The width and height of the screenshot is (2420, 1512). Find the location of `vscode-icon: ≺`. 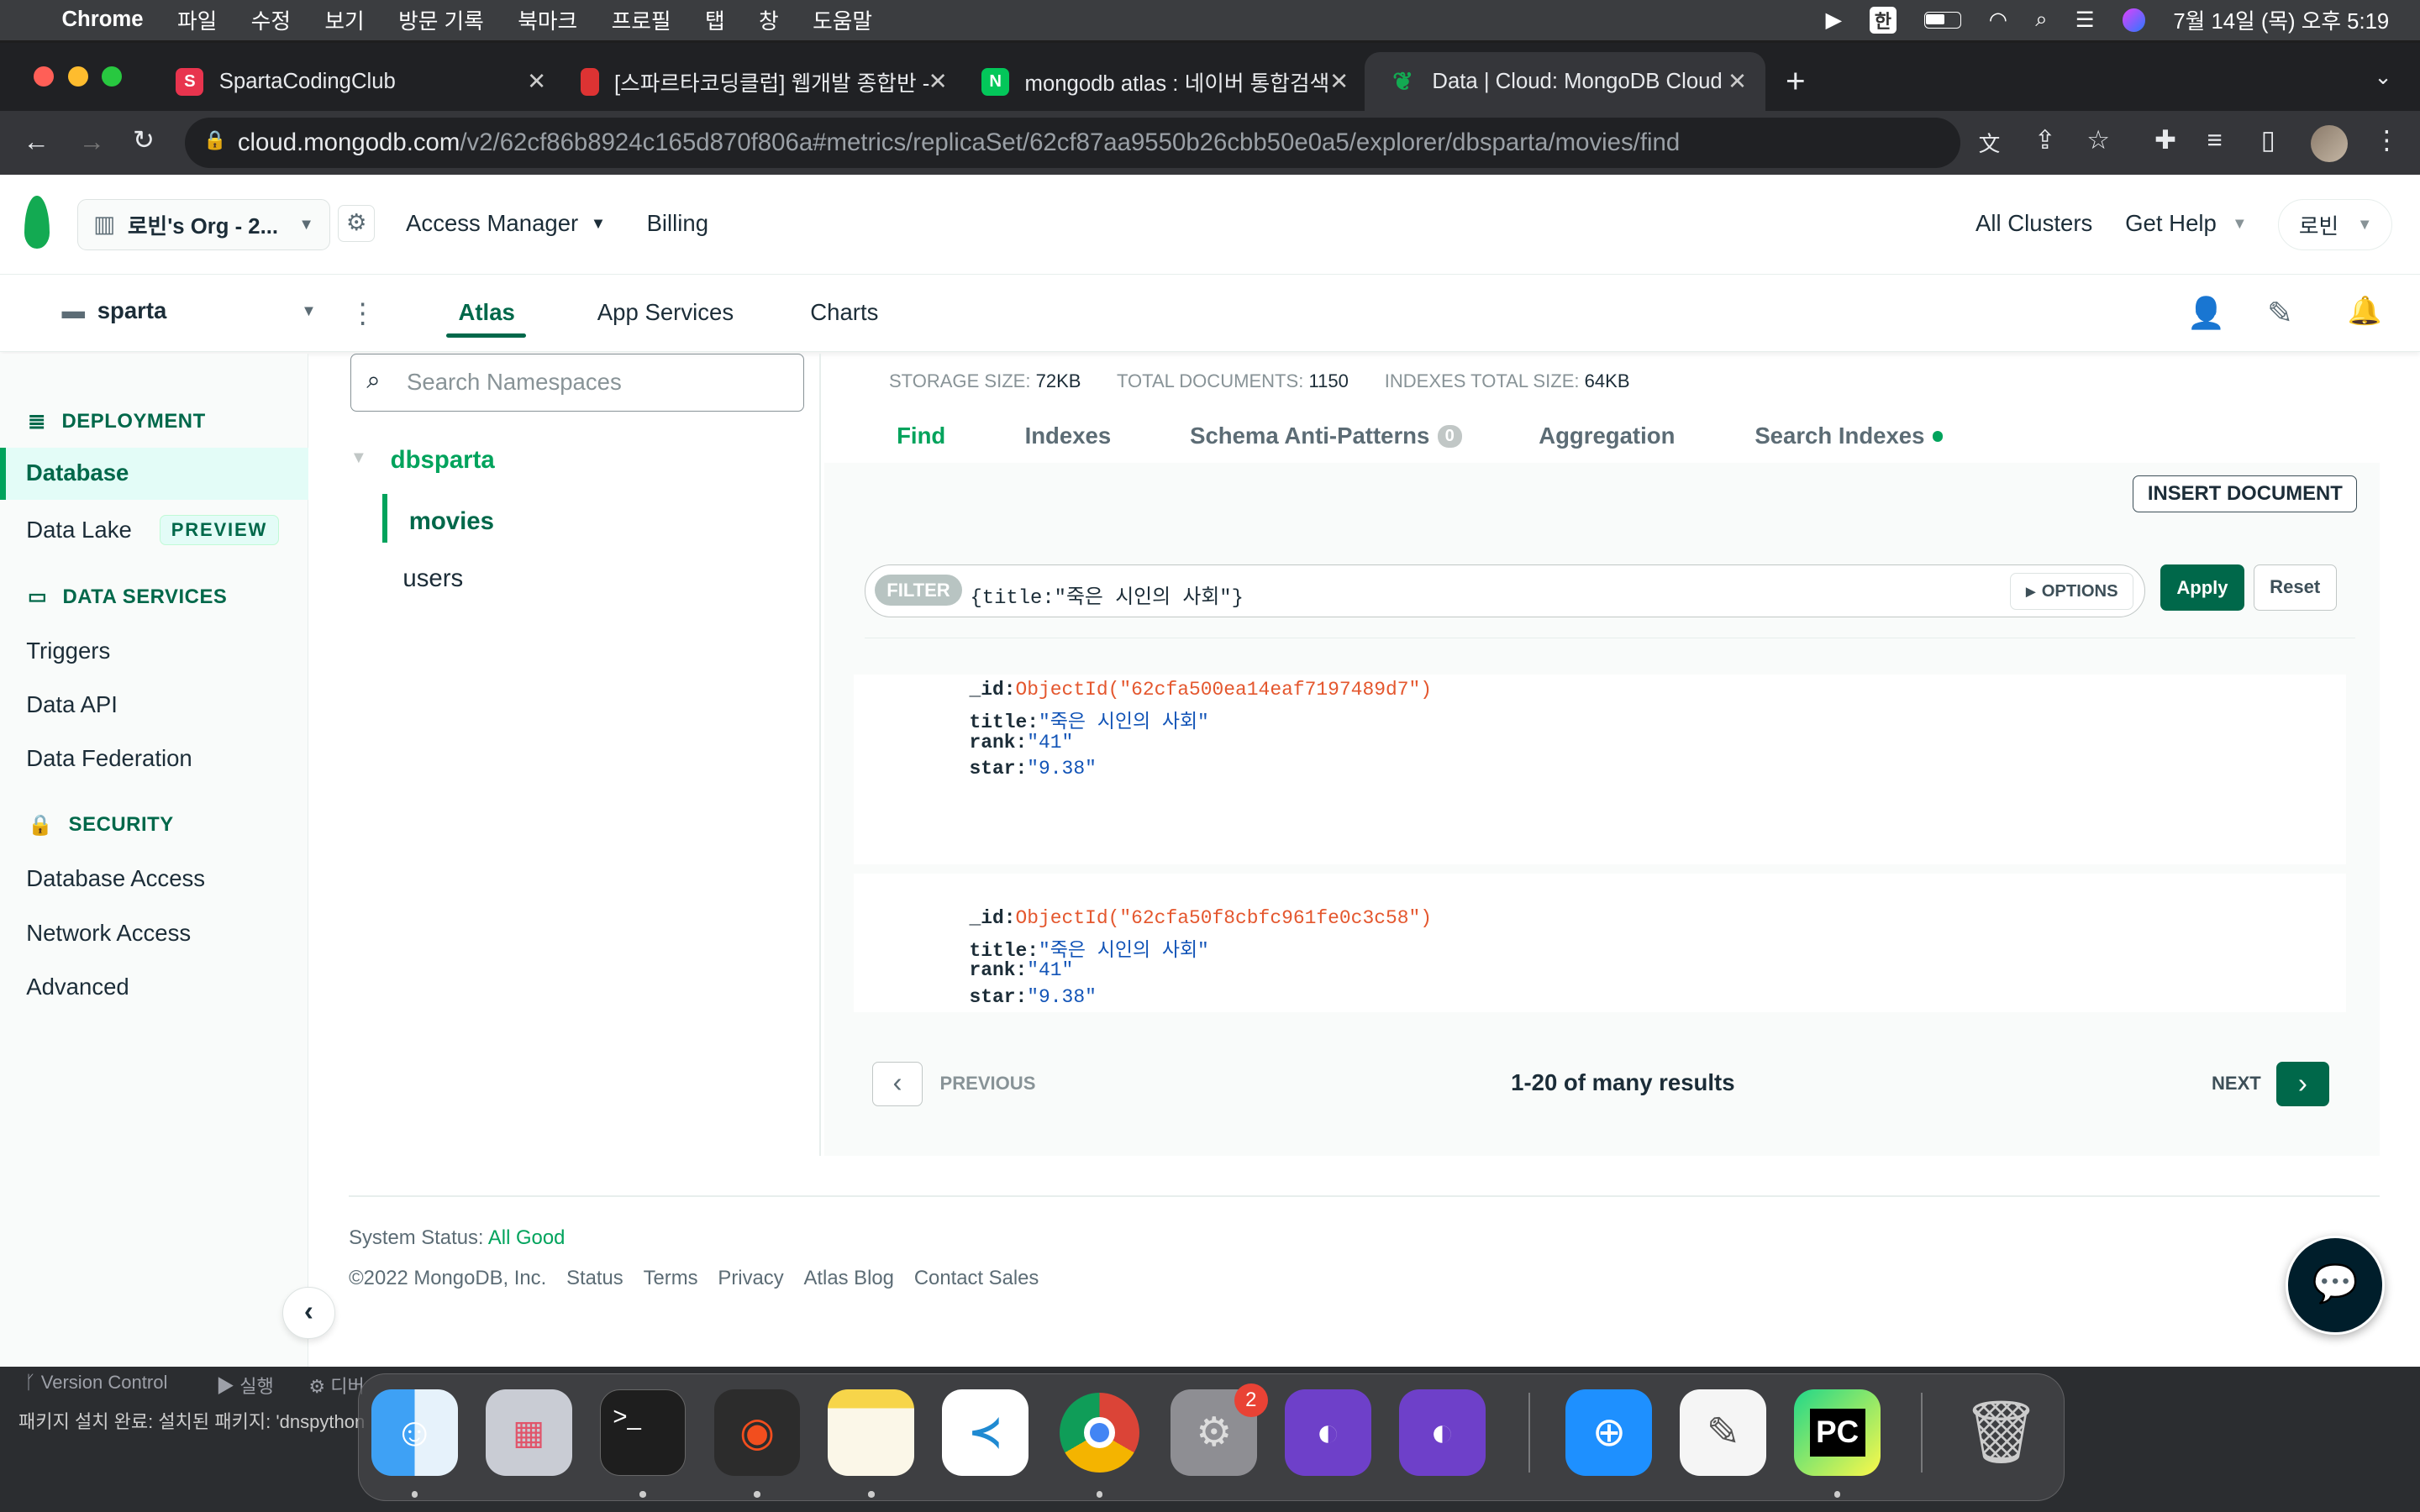

vscode-icon: ≺ is located at coordinates (986, 1432).